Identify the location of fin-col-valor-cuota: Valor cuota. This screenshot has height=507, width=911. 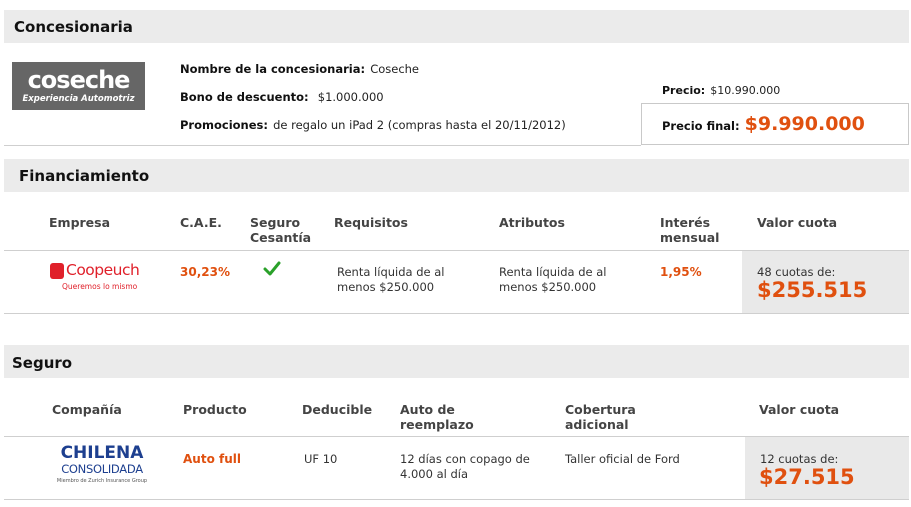
(797, 222).